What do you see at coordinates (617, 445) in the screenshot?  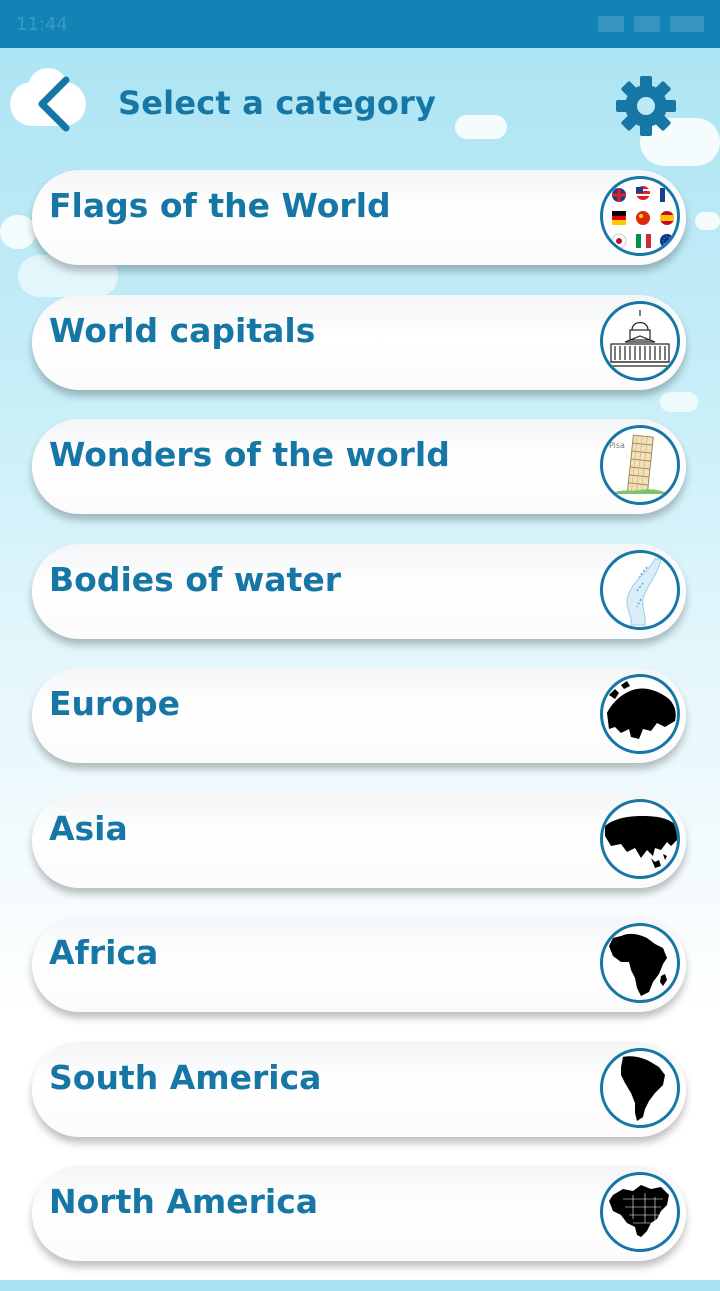 I see `svg-text: Pisa` at bounding box center [617, 445].